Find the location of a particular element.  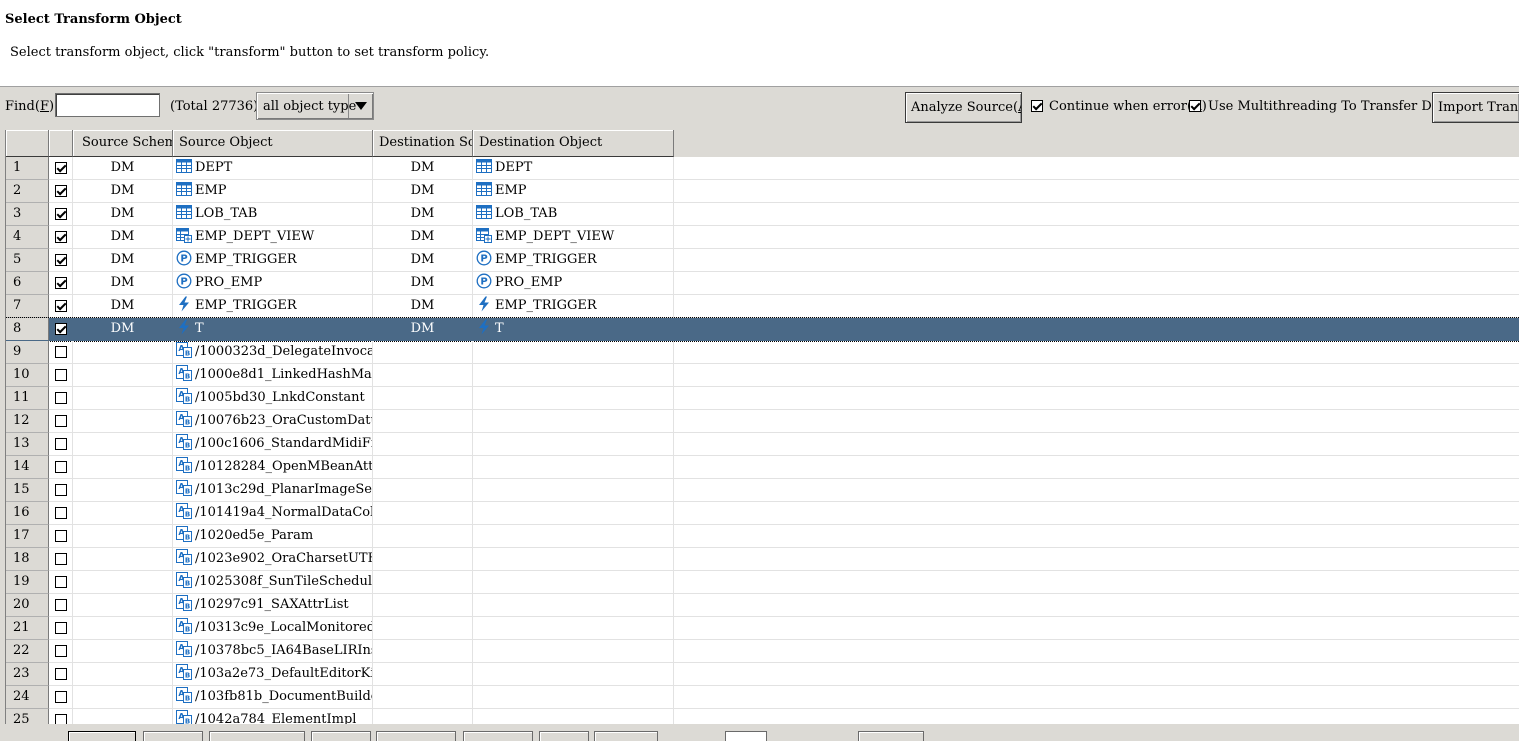

chevron-down-icon is located at coordinates (360, 106).